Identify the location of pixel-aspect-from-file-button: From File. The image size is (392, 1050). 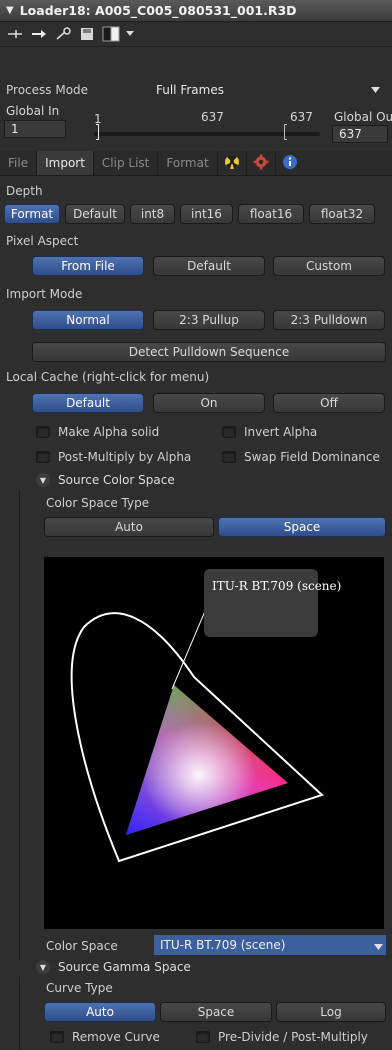
(88, 266).